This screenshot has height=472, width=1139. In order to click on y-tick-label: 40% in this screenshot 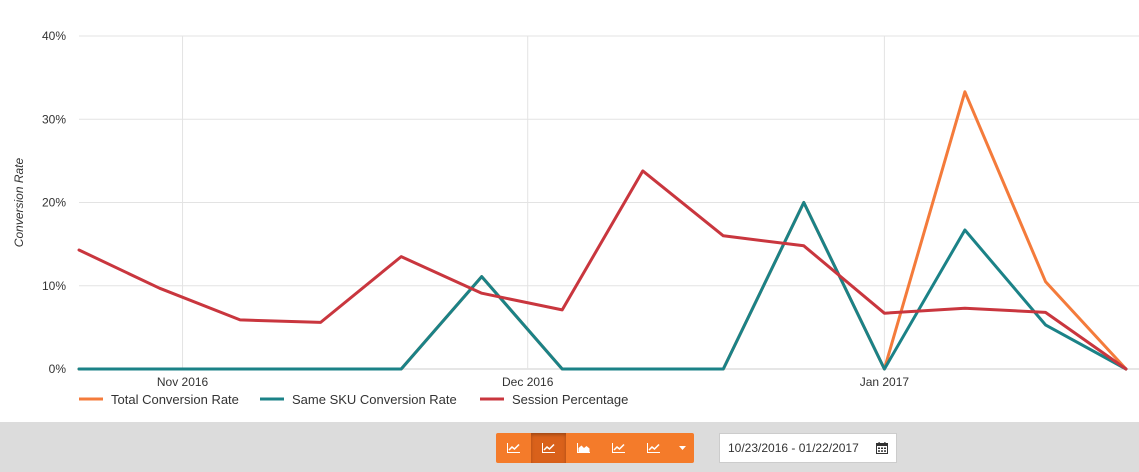, I will do `click(54, 36)`.